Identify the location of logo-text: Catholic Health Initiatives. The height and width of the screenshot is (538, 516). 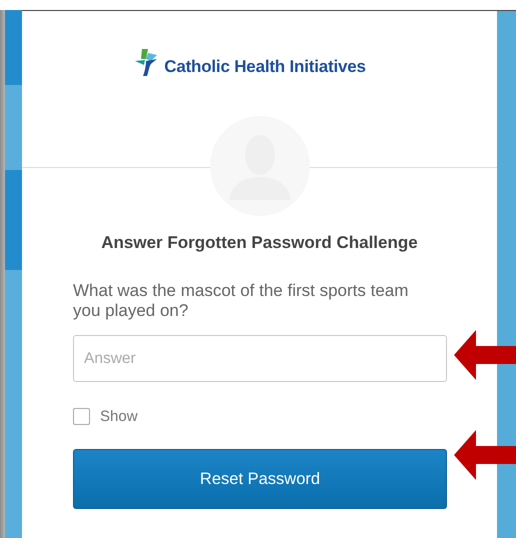
(265, 67).